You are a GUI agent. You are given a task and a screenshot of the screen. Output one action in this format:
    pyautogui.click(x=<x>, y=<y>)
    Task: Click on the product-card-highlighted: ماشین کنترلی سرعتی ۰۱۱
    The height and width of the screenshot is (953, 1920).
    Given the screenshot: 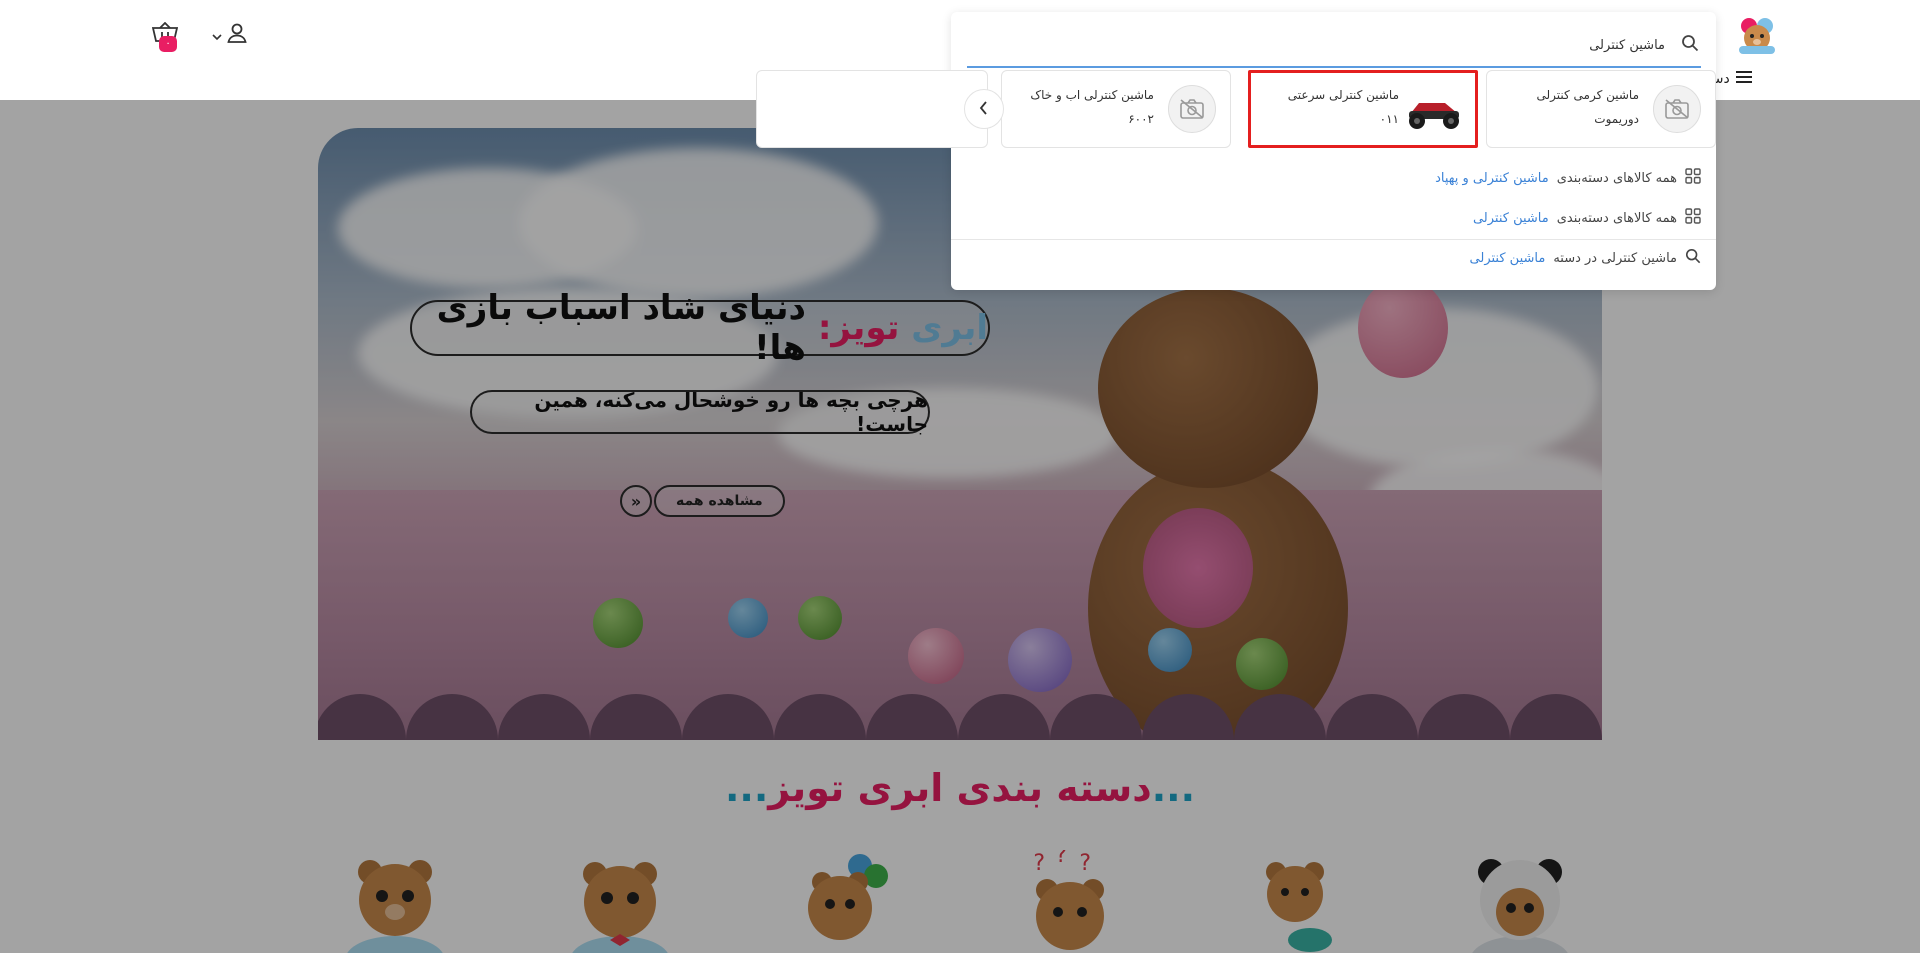 What is the action you would take?
    pyautogui.click(x=1363, y=109)
    